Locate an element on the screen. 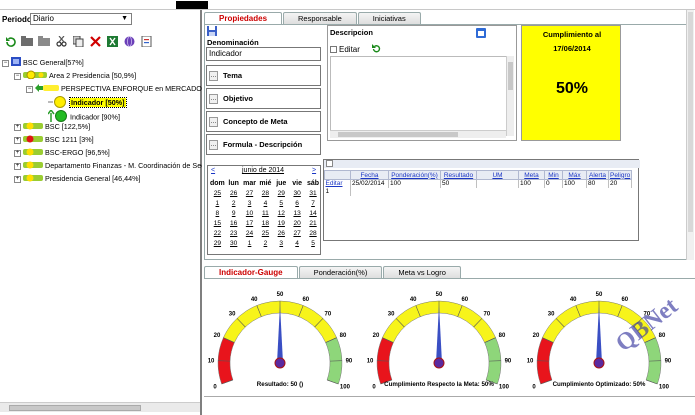  calendar-day: 27 is located at coordinates (297, 233).